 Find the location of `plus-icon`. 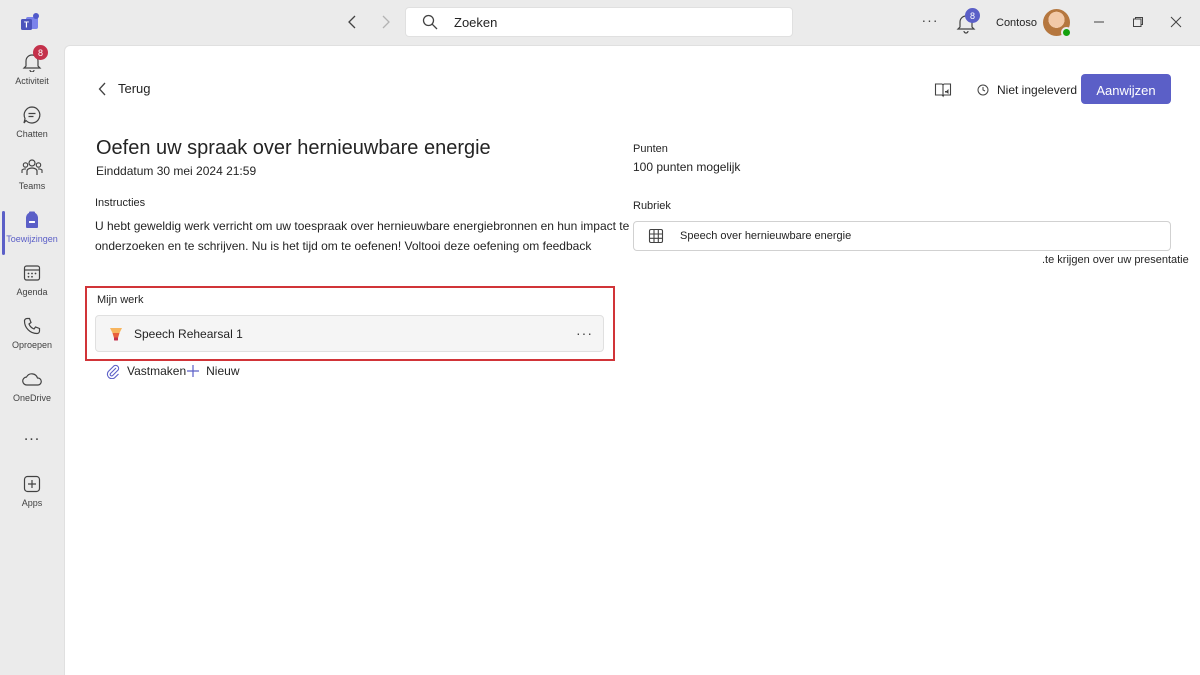

plus-icon is located at coordinates (193, 371).